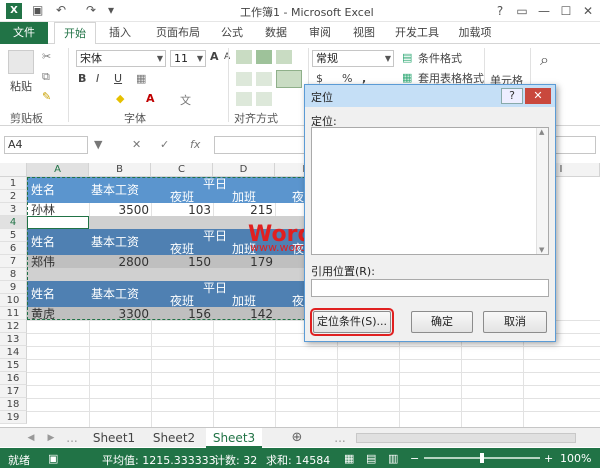  I want to click on fill-color-icon: ◆, so click(120, 98).